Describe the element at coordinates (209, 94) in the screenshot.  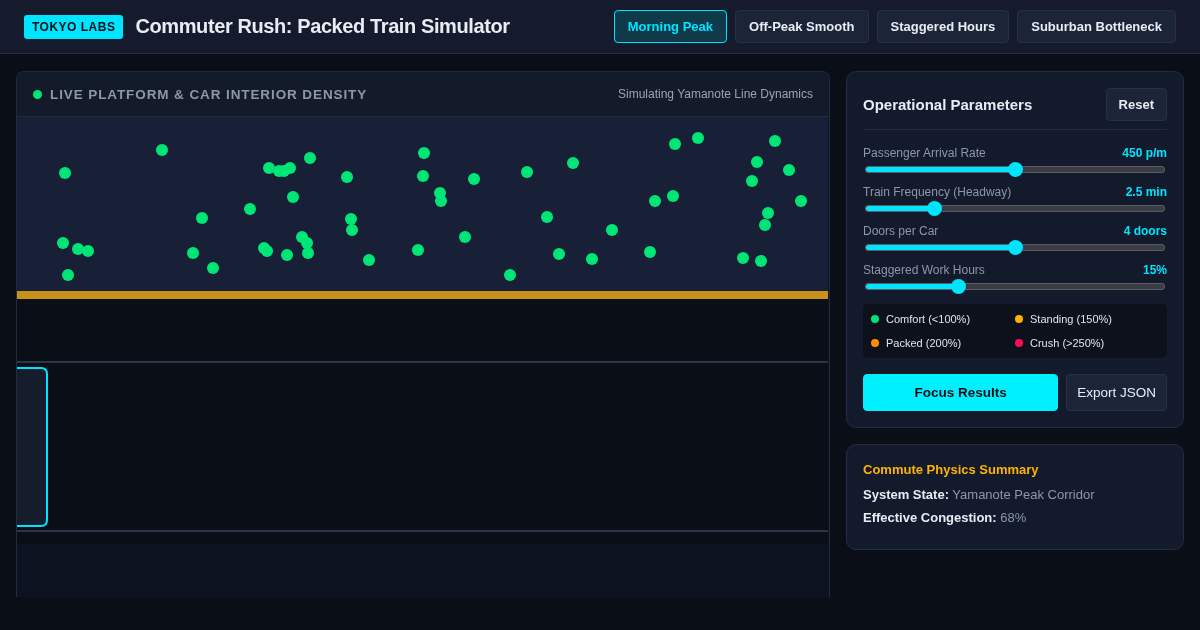
I see `panel-title: LIVE PLATFORM & CAR INTERIOR DENSITY` at that location.